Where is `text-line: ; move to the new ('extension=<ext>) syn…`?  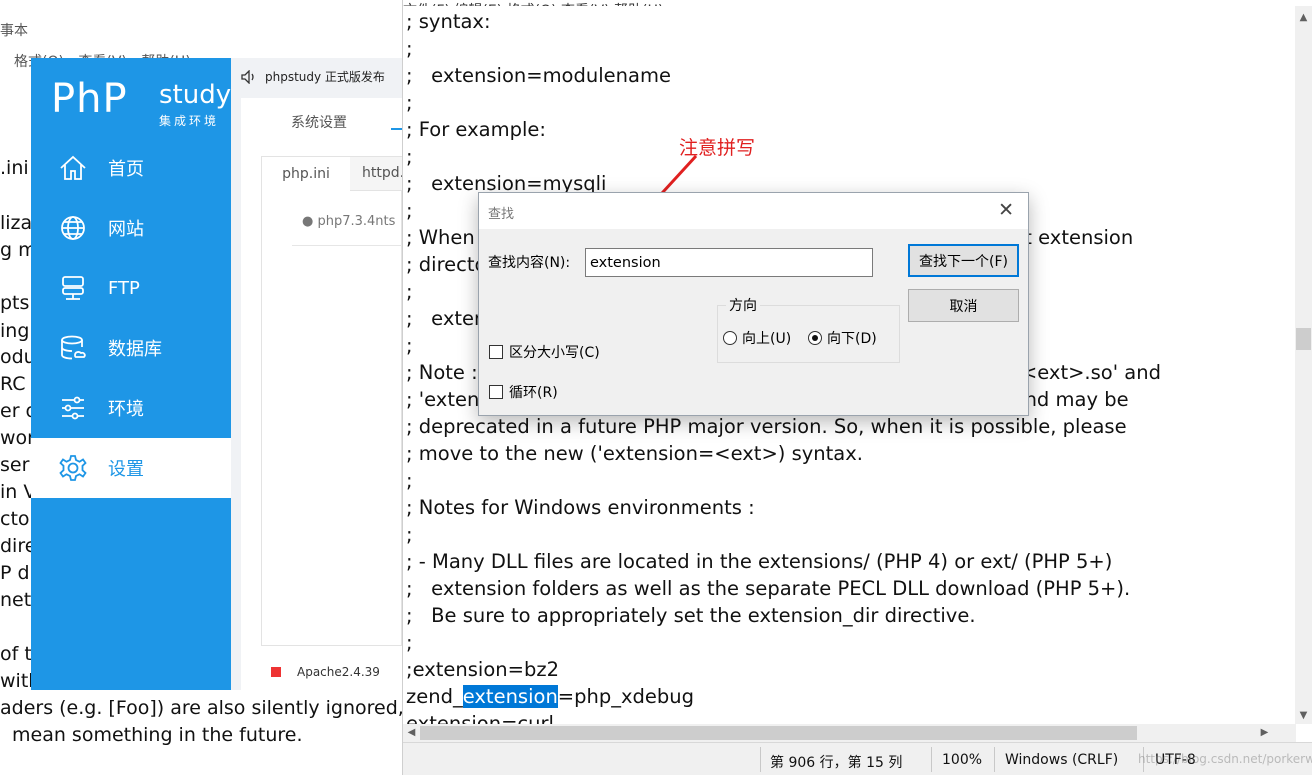
text-line: ; move to the new ('extension=<ext>) syn… is located at coordinates (634, 453).